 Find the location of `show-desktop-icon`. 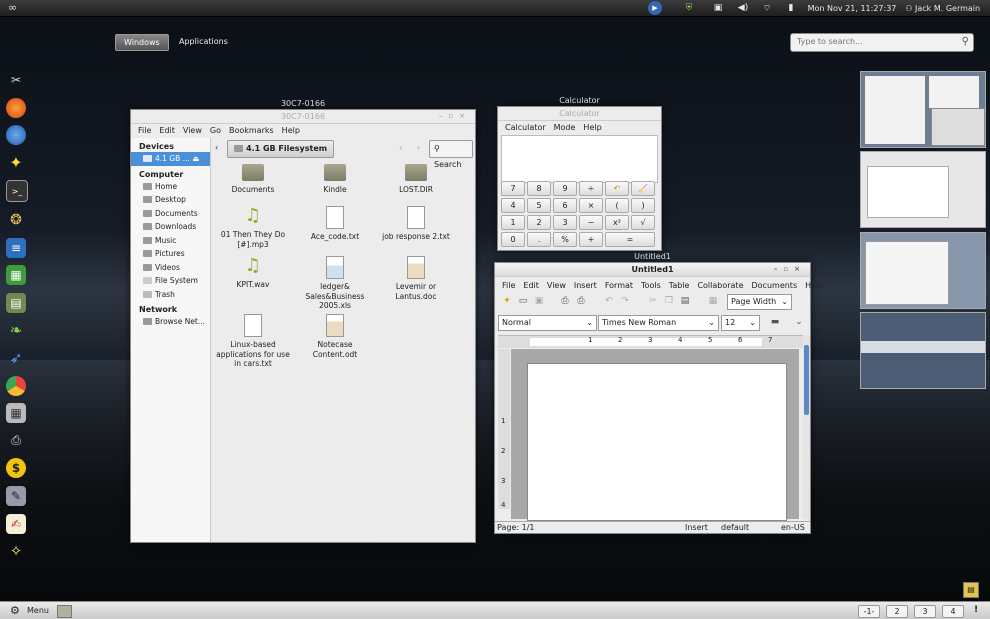

show-desktop-icon is located at coordinates (64, 611).